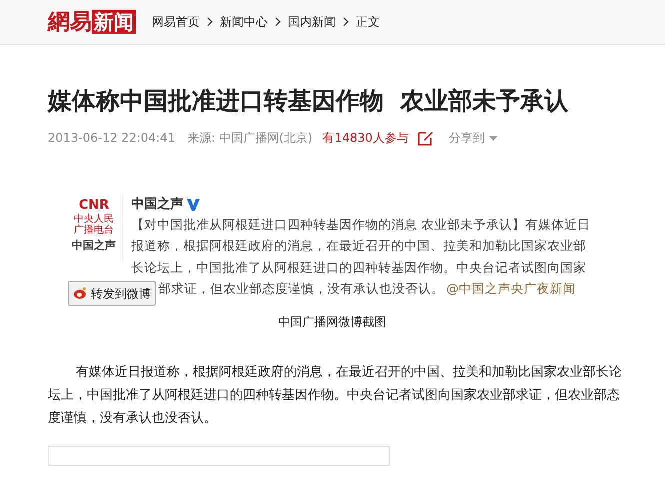 This screenshot has width=665, height=480. Describe the element at coordinates (425, 138) in the screenshot. I see `edit-icon` at that location.